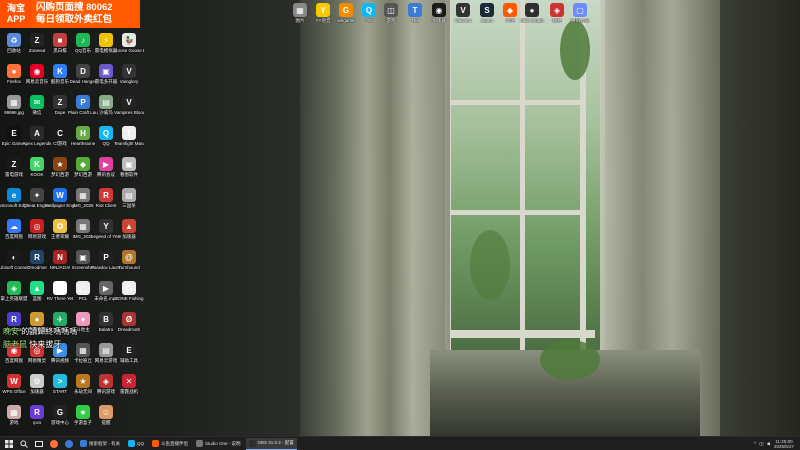 This screenshot has height=450, width=800. What do you see at coordinates (14, 257) in the screenshot?
I see `app-icon: ◐` at bounding box center [14, 257].